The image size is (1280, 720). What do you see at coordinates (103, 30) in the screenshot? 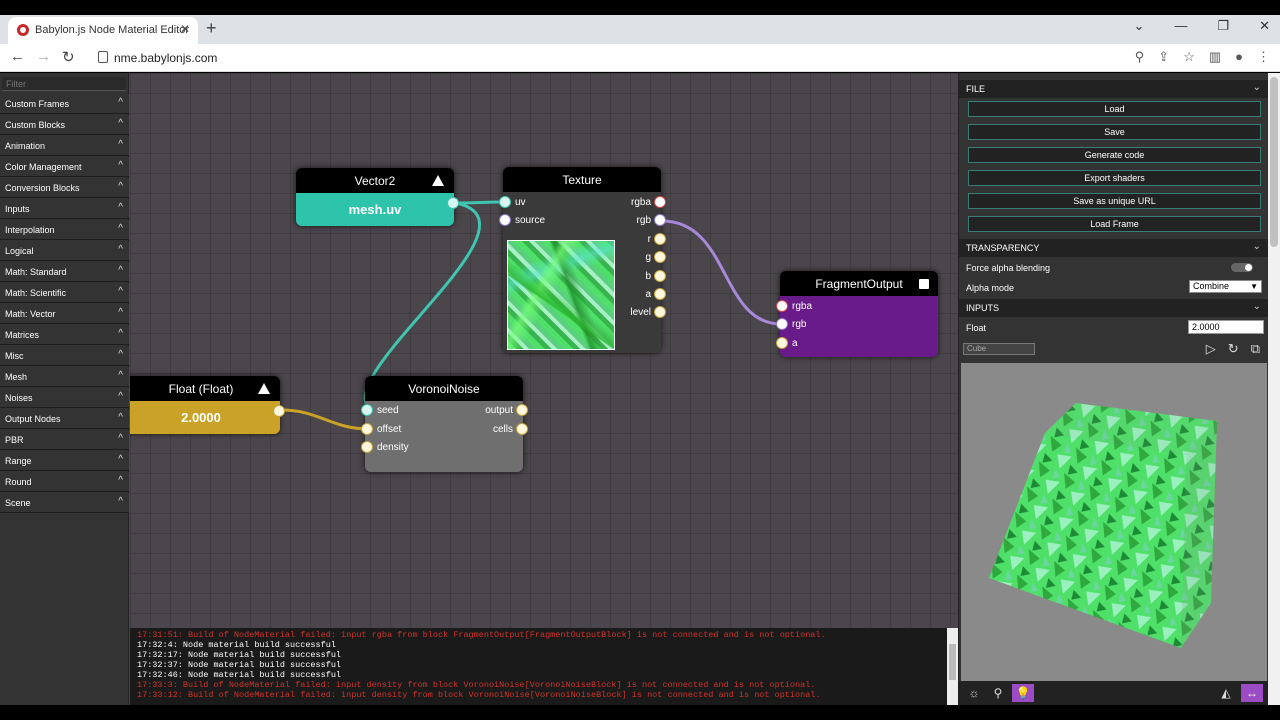
I see `browser-tab: Babylon.js Node Material Editor ✕` at bounding box center [103, 30].